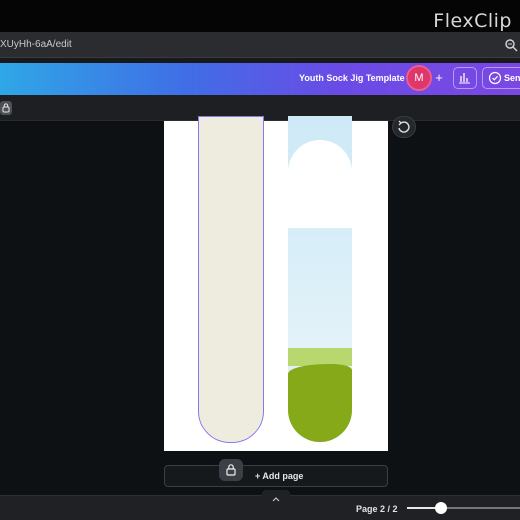 The height and width of the screenshot is (520, 520). Describe the element at coordinates (419, 78) in the screenshot. I see `avatar: M` at that location.